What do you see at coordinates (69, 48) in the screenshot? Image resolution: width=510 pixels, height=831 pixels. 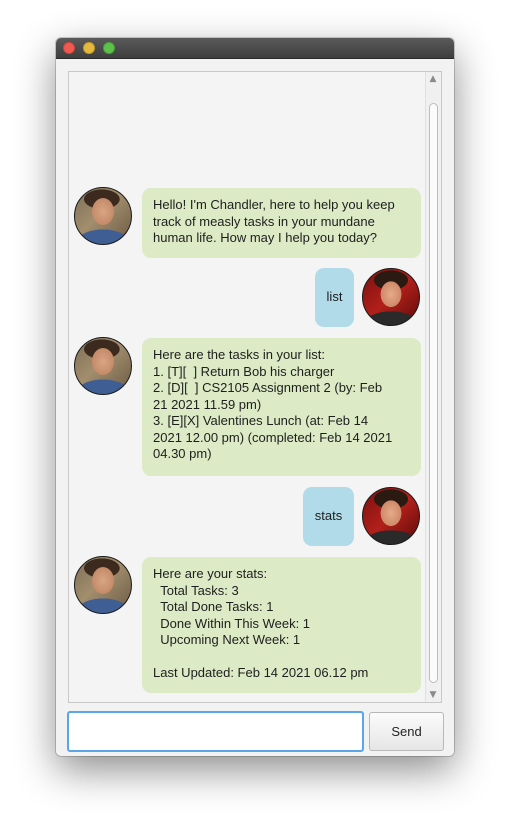 I see `close-window-button` at bounding box center [69, 48].